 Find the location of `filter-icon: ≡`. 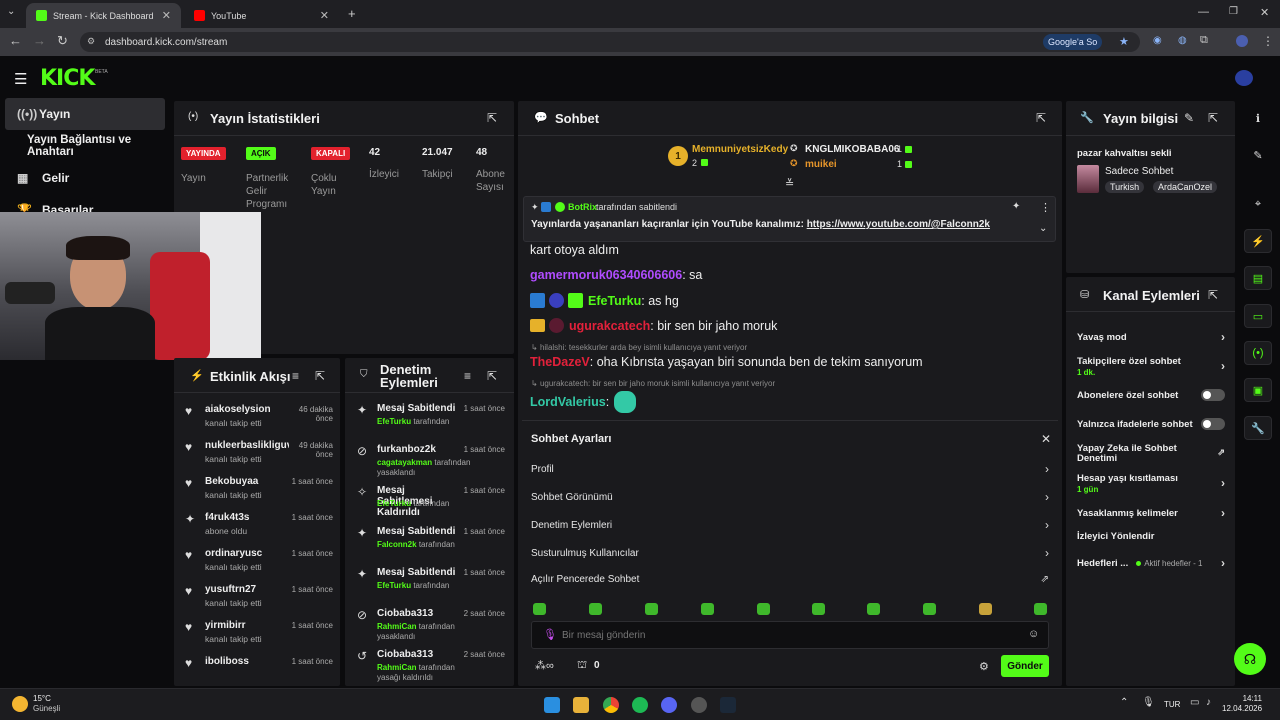

filter-icon: ≡ is located at coordinates (295, 376).